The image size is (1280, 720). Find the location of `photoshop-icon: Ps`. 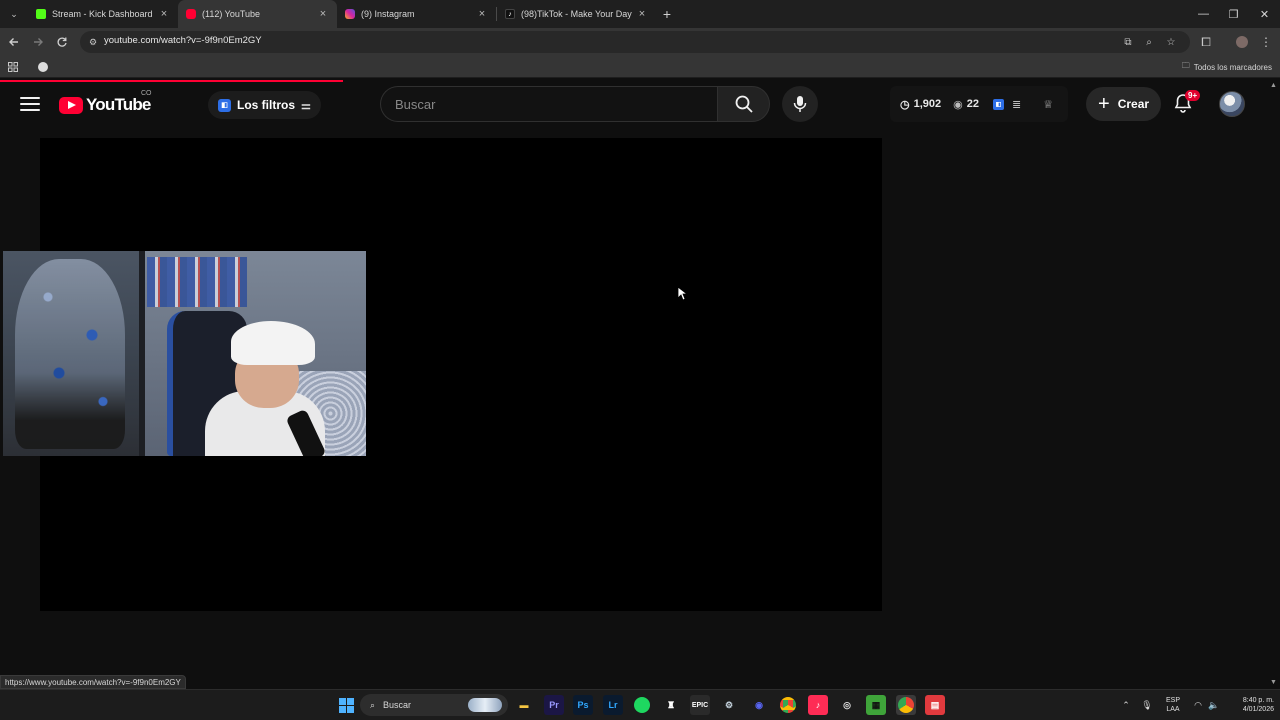

photoshop-icon: Ps is located at coordinates (583, 705).